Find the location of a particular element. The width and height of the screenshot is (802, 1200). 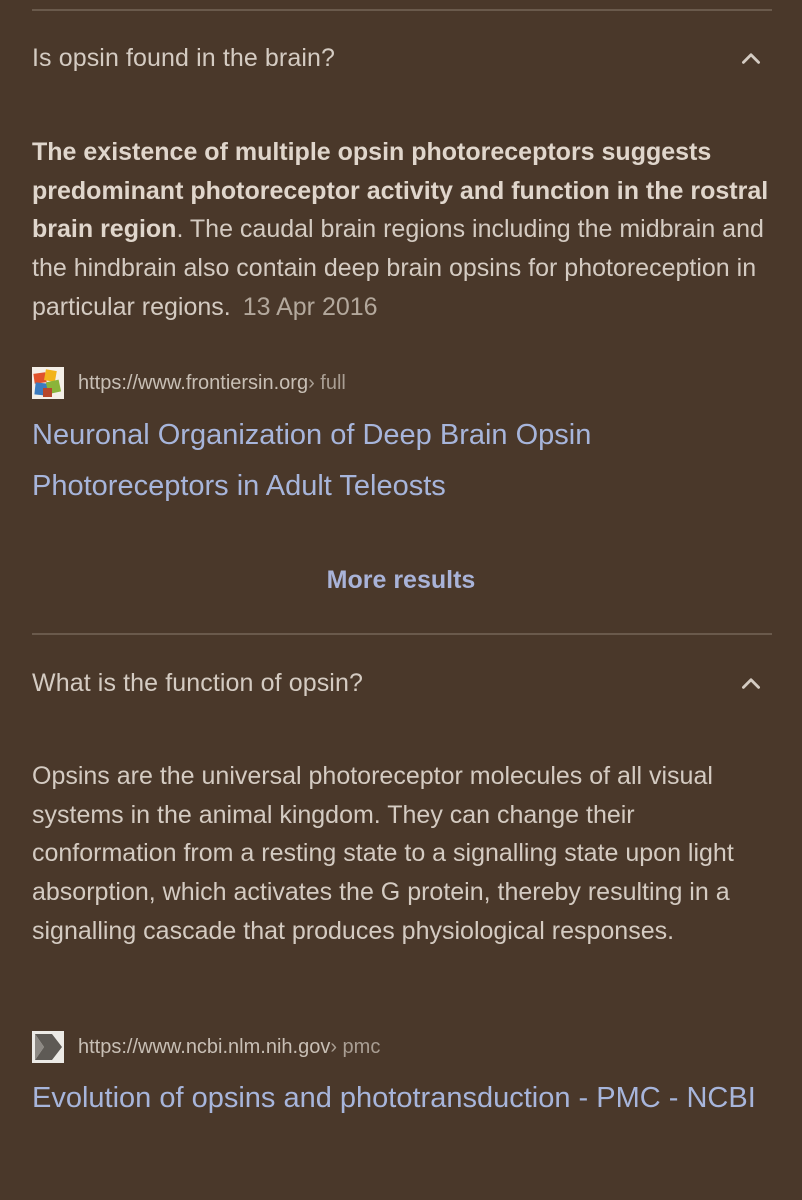

frontiers-favicon-icon is located at coordinates (48, 383).